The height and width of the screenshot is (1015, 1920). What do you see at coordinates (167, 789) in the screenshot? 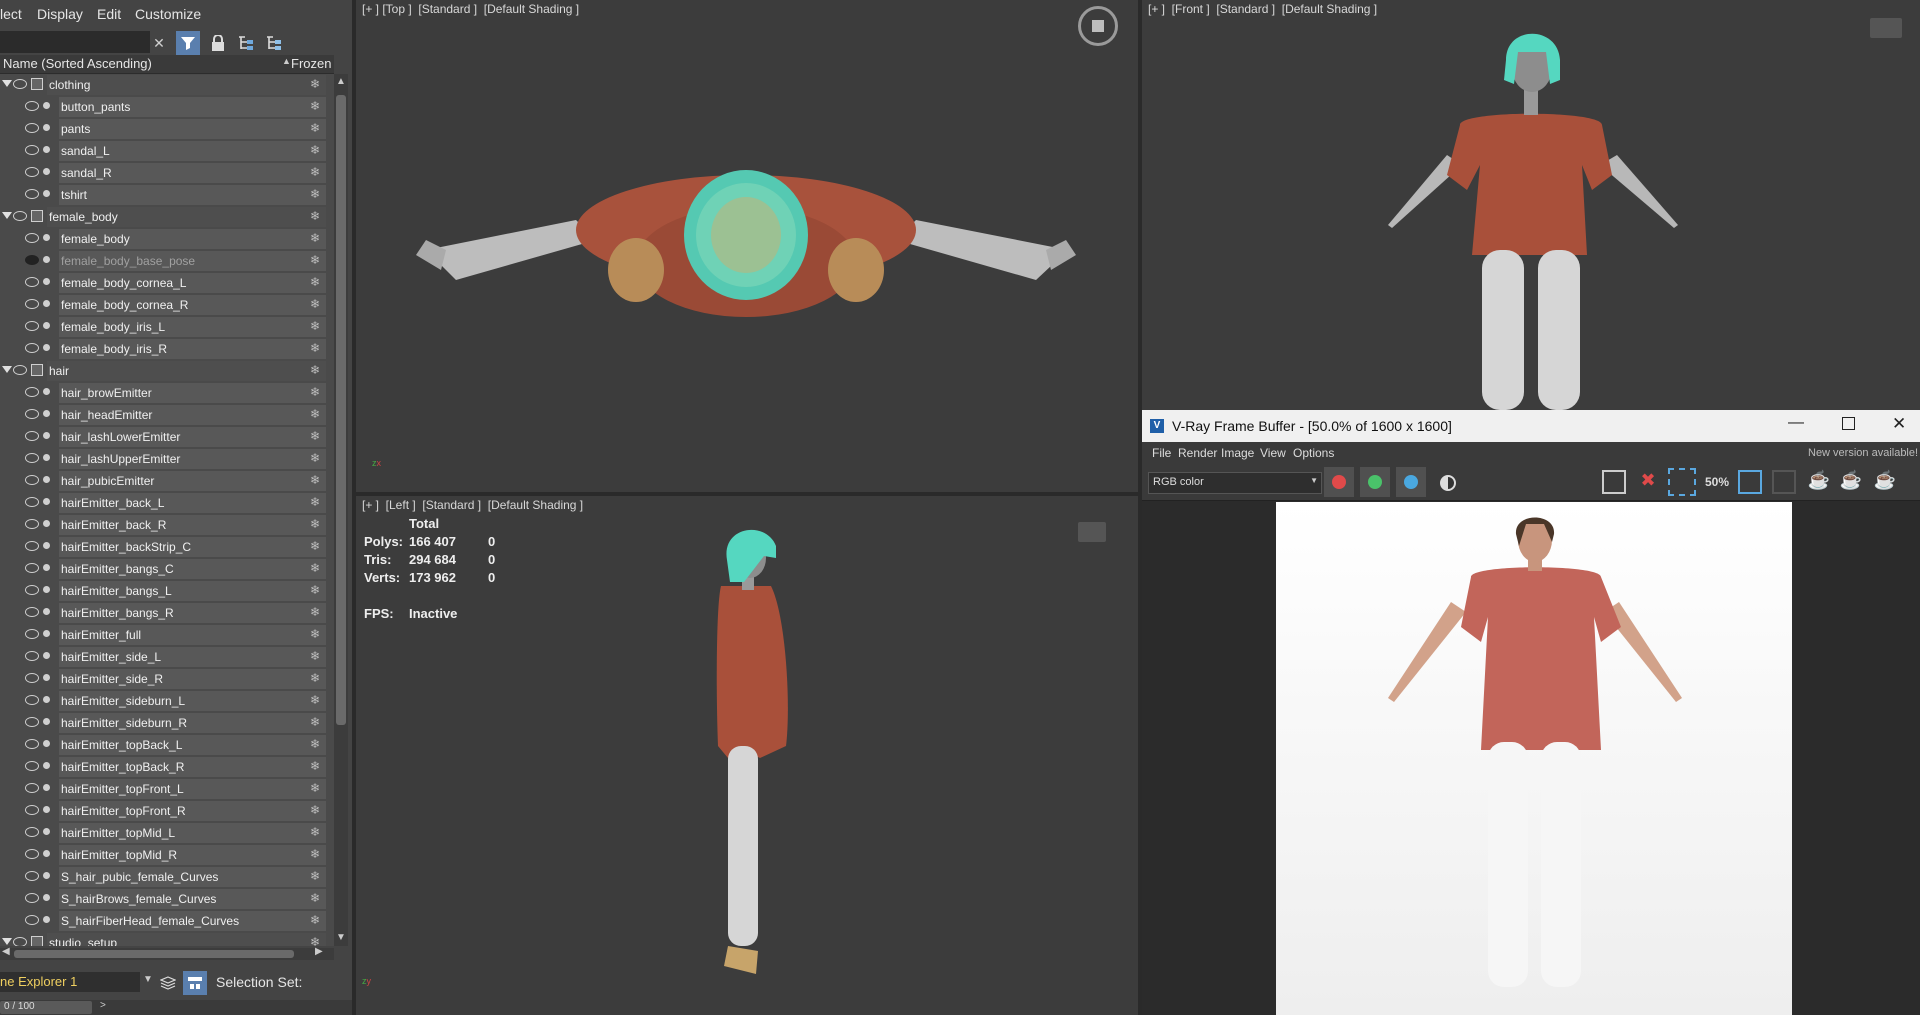
I see `object-row: hairEmitter_topFront_L ❄` at bounding box center [167, 789].